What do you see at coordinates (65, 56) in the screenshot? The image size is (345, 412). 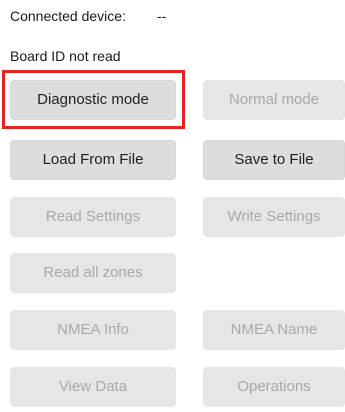 I see `board-id-status: Board ID not read` at bounding box center [65, 56].